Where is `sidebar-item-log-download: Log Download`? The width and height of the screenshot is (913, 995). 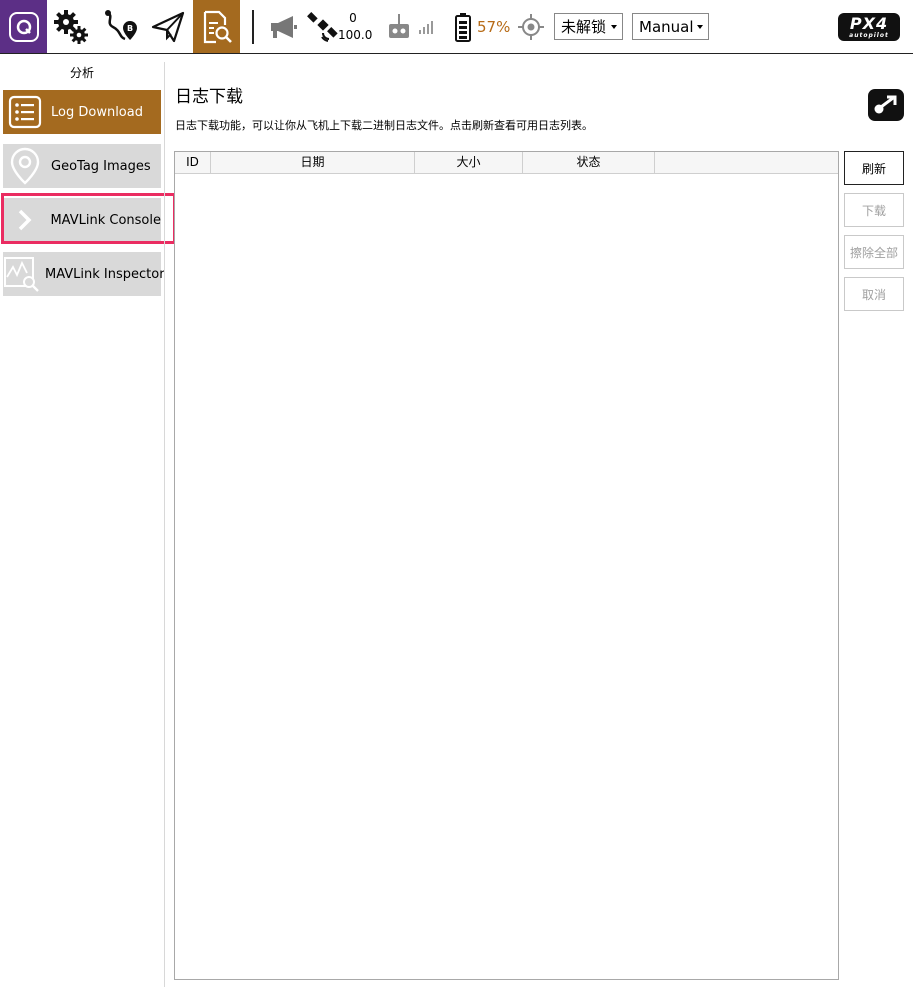
sidebar-item-log-download: Log Download is located at coordinates (82, 112).